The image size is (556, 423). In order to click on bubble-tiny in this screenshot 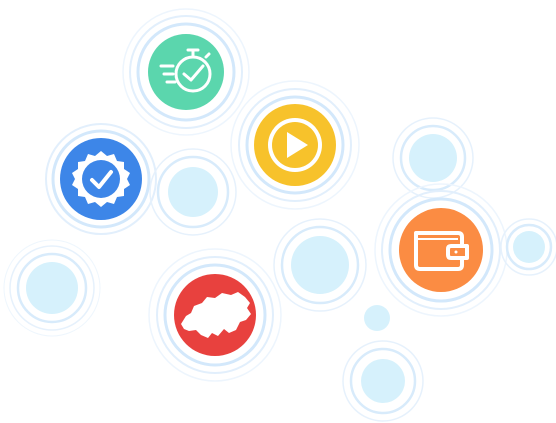, I will do `click(377, 318)`.